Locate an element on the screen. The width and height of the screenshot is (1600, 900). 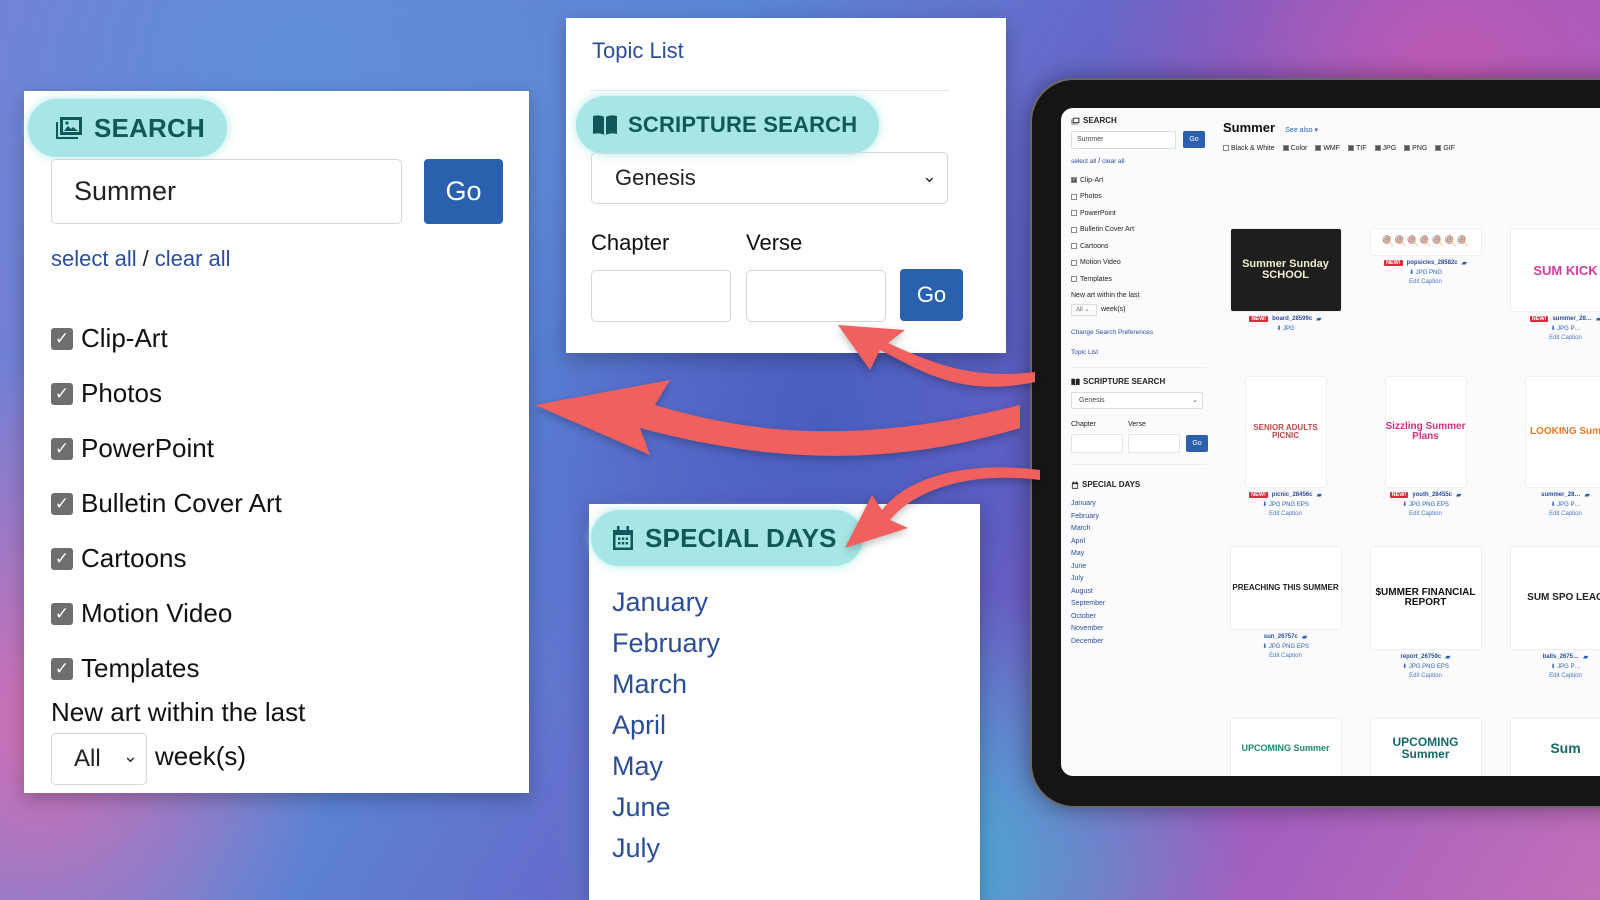
result-thumbnail: UPCOMING Summer is located at coordinates (1425, 747).